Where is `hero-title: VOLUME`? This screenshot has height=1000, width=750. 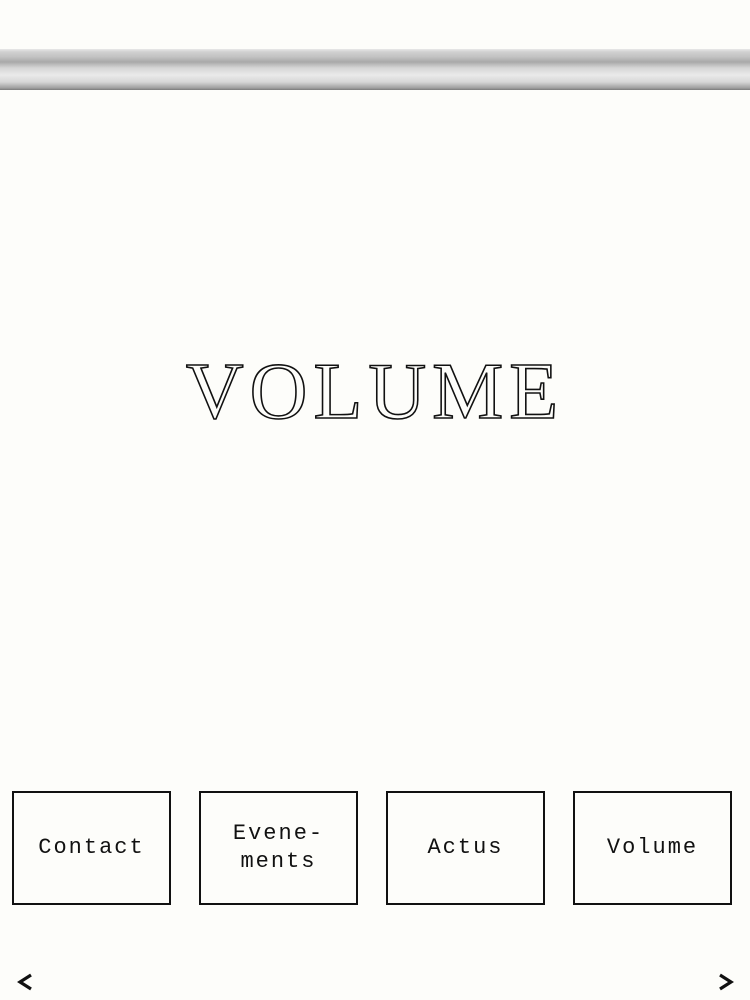 hero-title: VOLUME is located at coordinates (375, 392).